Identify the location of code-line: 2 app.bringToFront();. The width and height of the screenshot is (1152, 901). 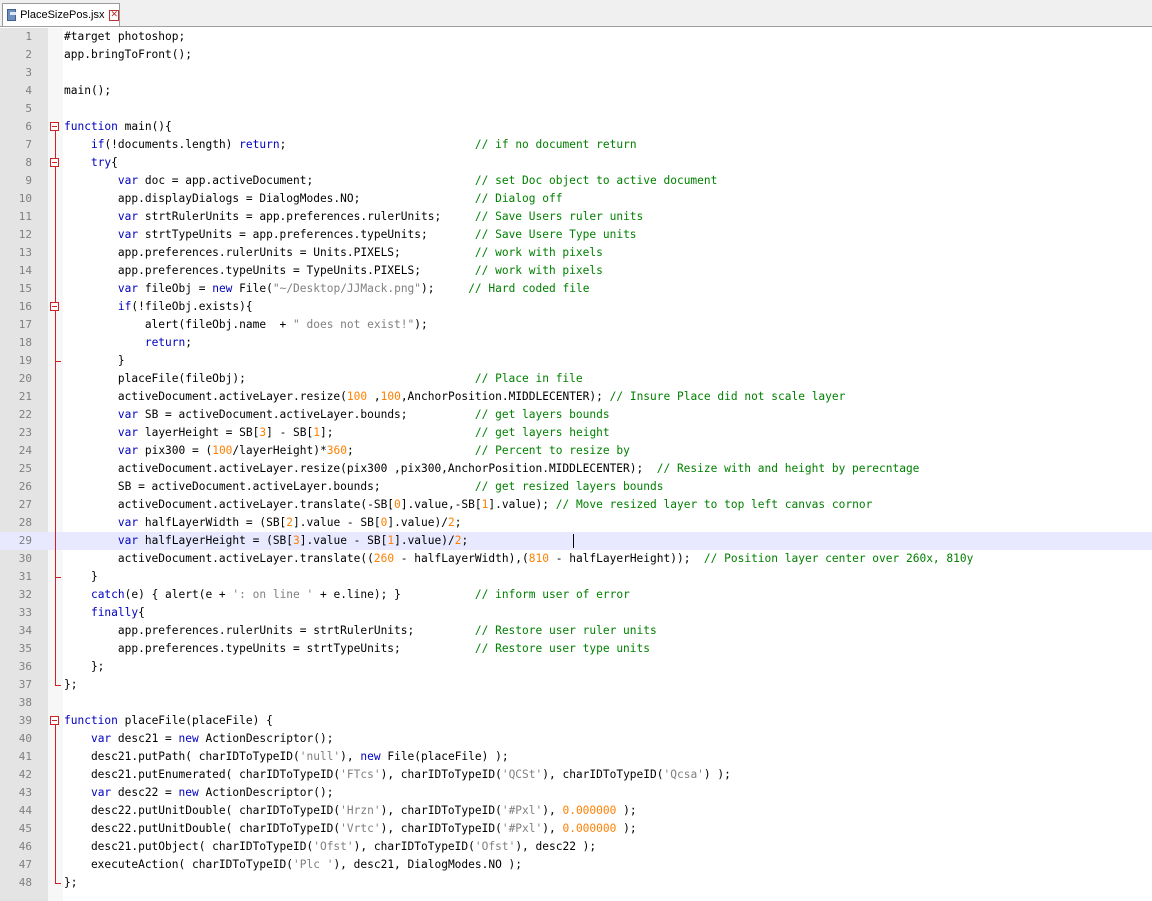
(576, 55).